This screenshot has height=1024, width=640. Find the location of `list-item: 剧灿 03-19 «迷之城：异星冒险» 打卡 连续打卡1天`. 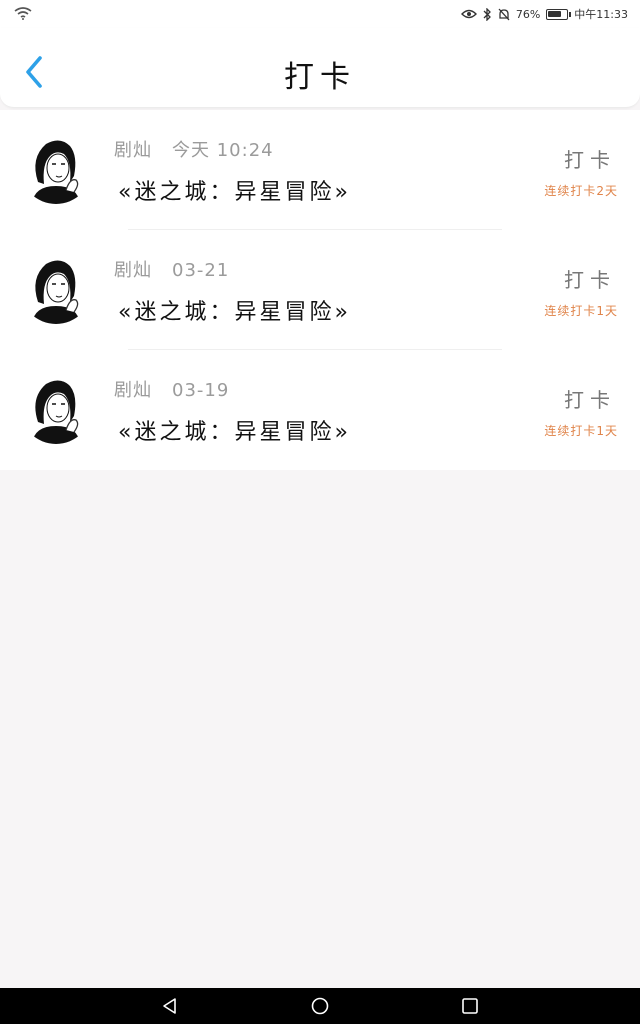

list-item: 剧灿 03-19 «迷之城：异星冒险» 打卡 连续打卡1天 is located at coordinates (320, 410).